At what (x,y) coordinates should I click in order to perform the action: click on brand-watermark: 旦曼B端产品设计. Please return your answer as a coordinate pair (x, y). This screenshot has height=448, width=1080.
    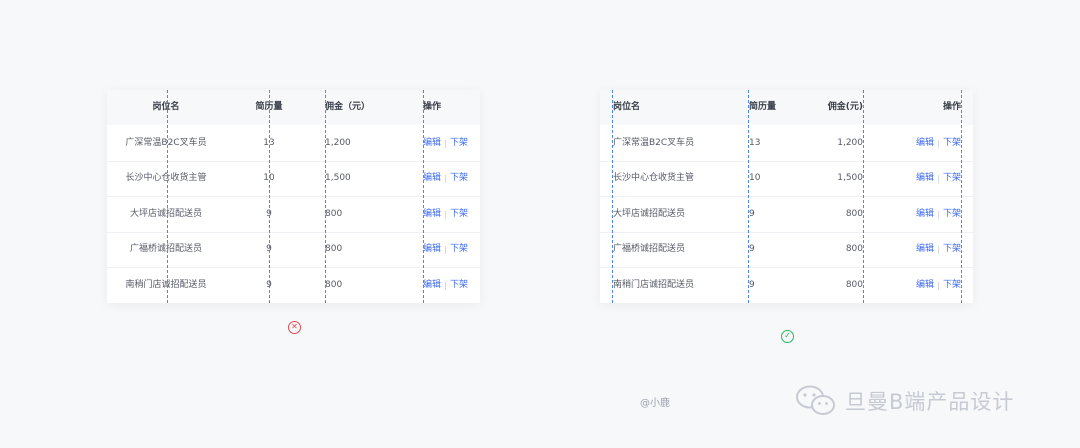
    Looking at the image, I should click on (904, 401).